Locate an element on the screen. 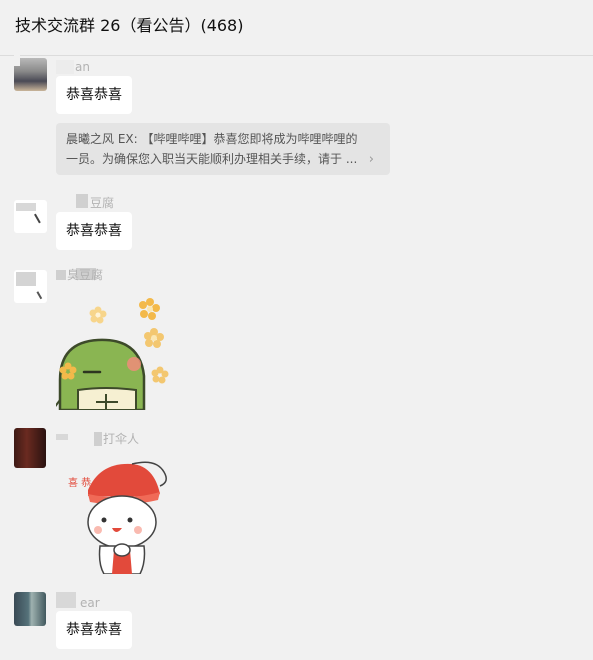  sticker-text: 喜 恭 is located at coordinates (79, 482).